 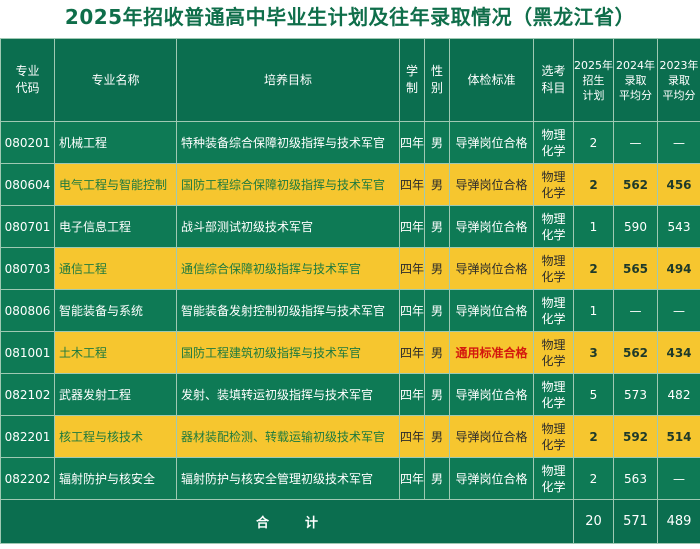 I want to click on header-subject: 选考 科目, so click(x=553, y=80).